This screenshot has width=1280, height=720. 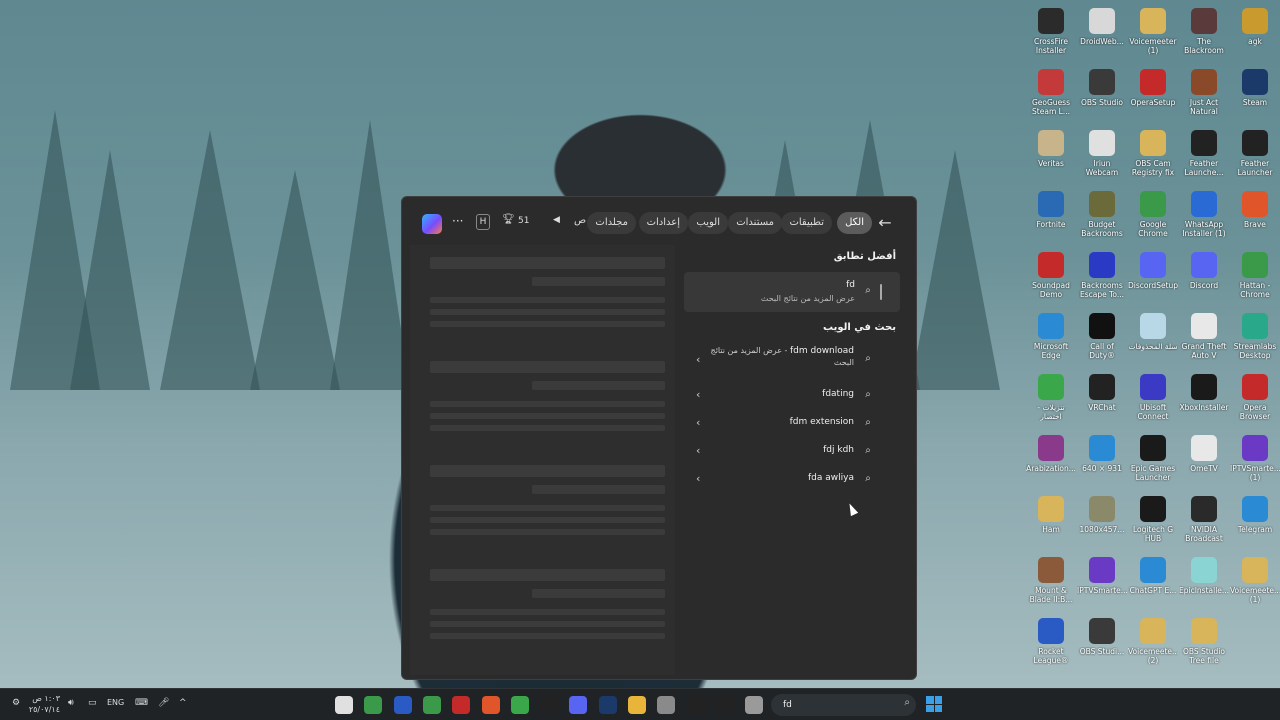 What do you see at coordinates (483, 222) in the screenshot?
I see `profile-icon: H` at bounding box center [483, 222].